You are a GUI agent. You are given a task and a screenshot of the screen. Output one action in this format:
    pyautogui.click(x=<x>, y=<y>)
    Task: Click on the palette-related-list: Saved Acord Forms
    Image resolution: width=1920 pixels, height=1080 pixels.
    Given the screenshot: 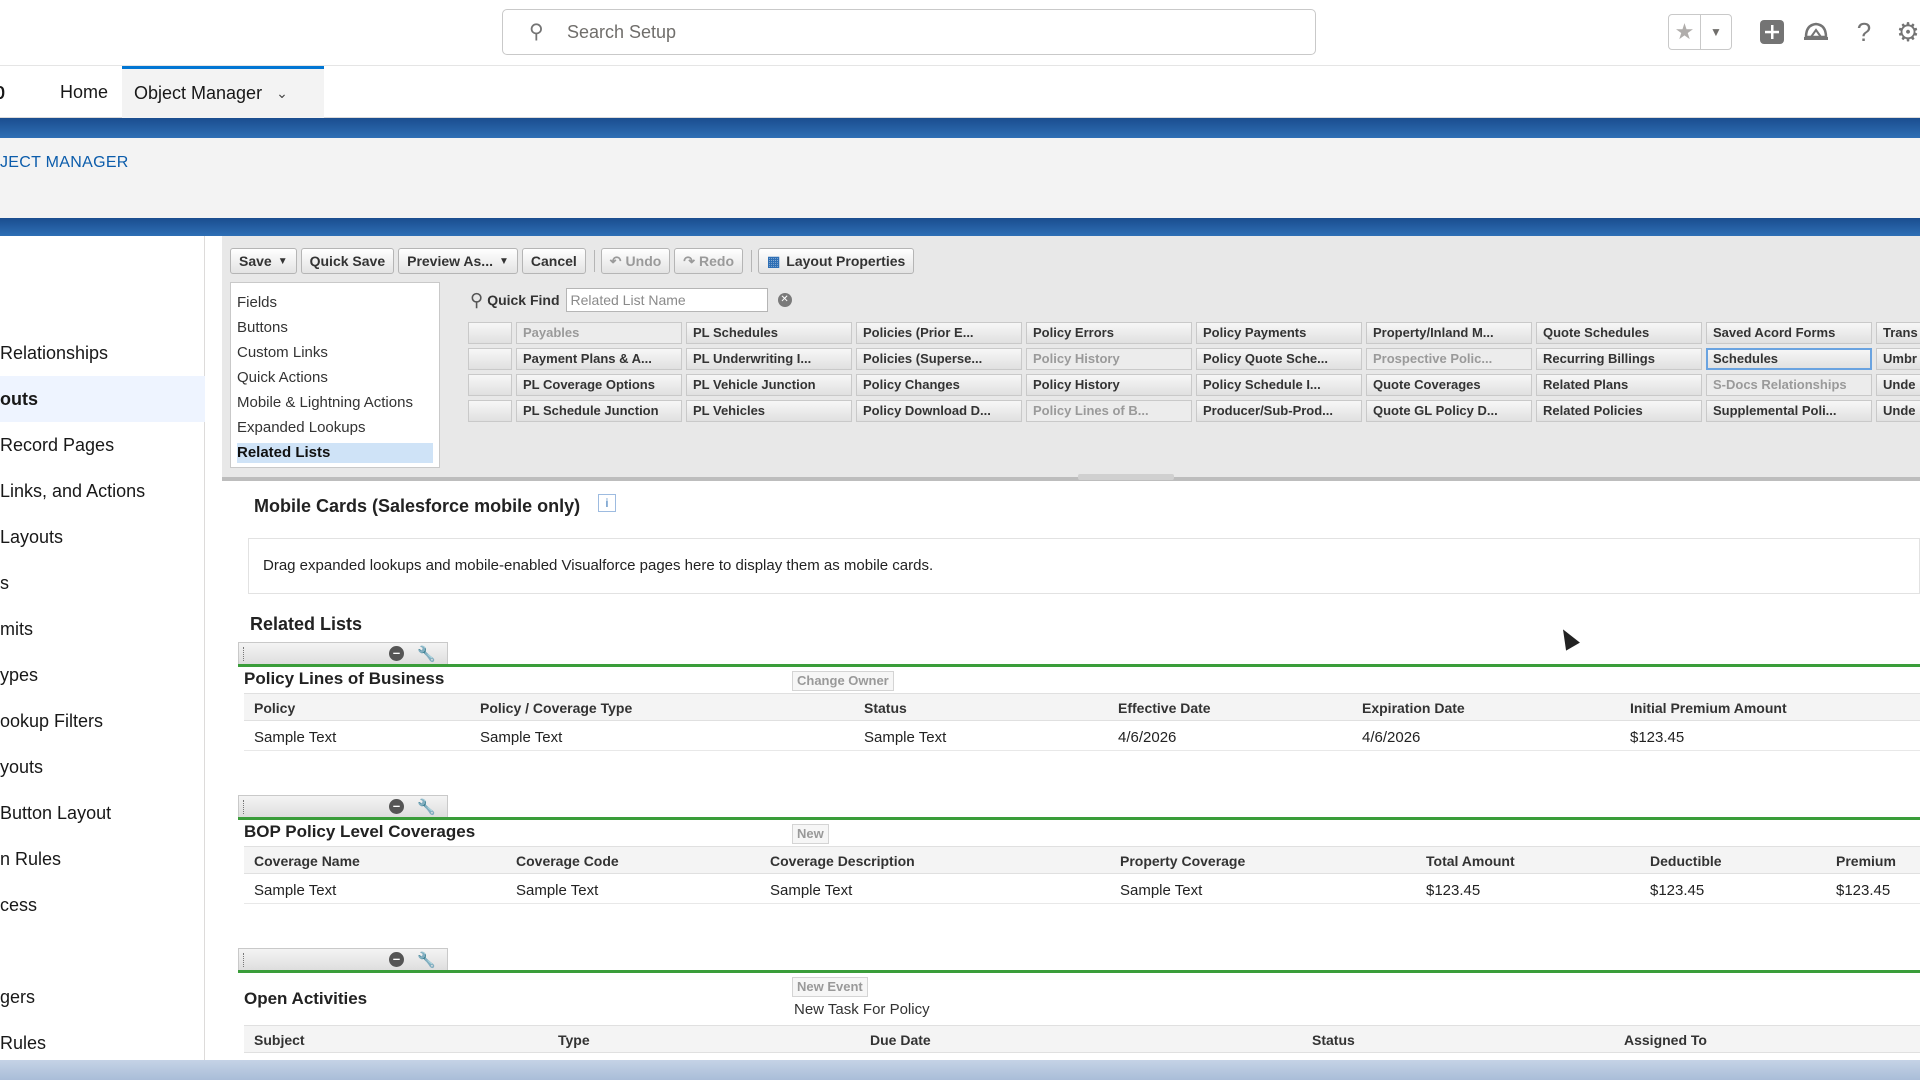 What is the action you would take?
    pyautogui.click(x=1789, y=333)
    